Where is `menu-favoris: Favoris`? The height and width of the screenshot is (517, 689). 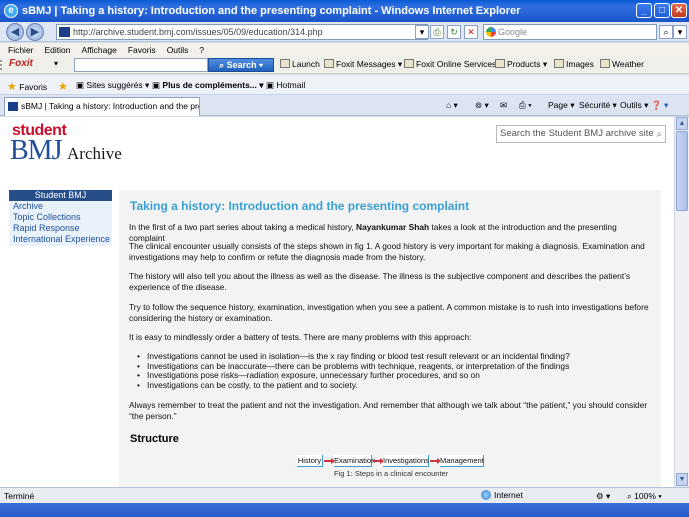
menu-favoris: Favoris is located at coordinates (142, 50).